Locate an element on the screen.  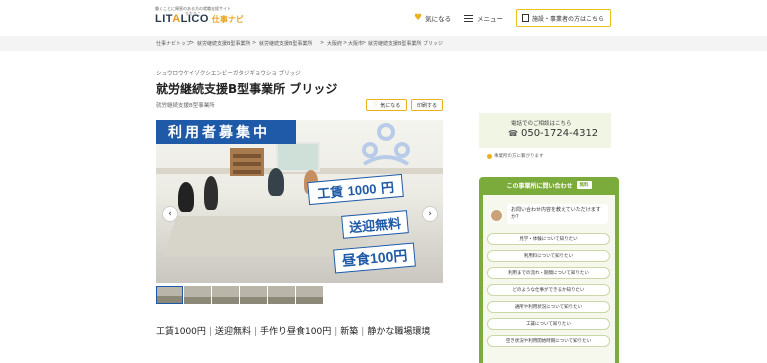
phone-note: 事業所の方に繋がります is located at coordinates (515, 156).